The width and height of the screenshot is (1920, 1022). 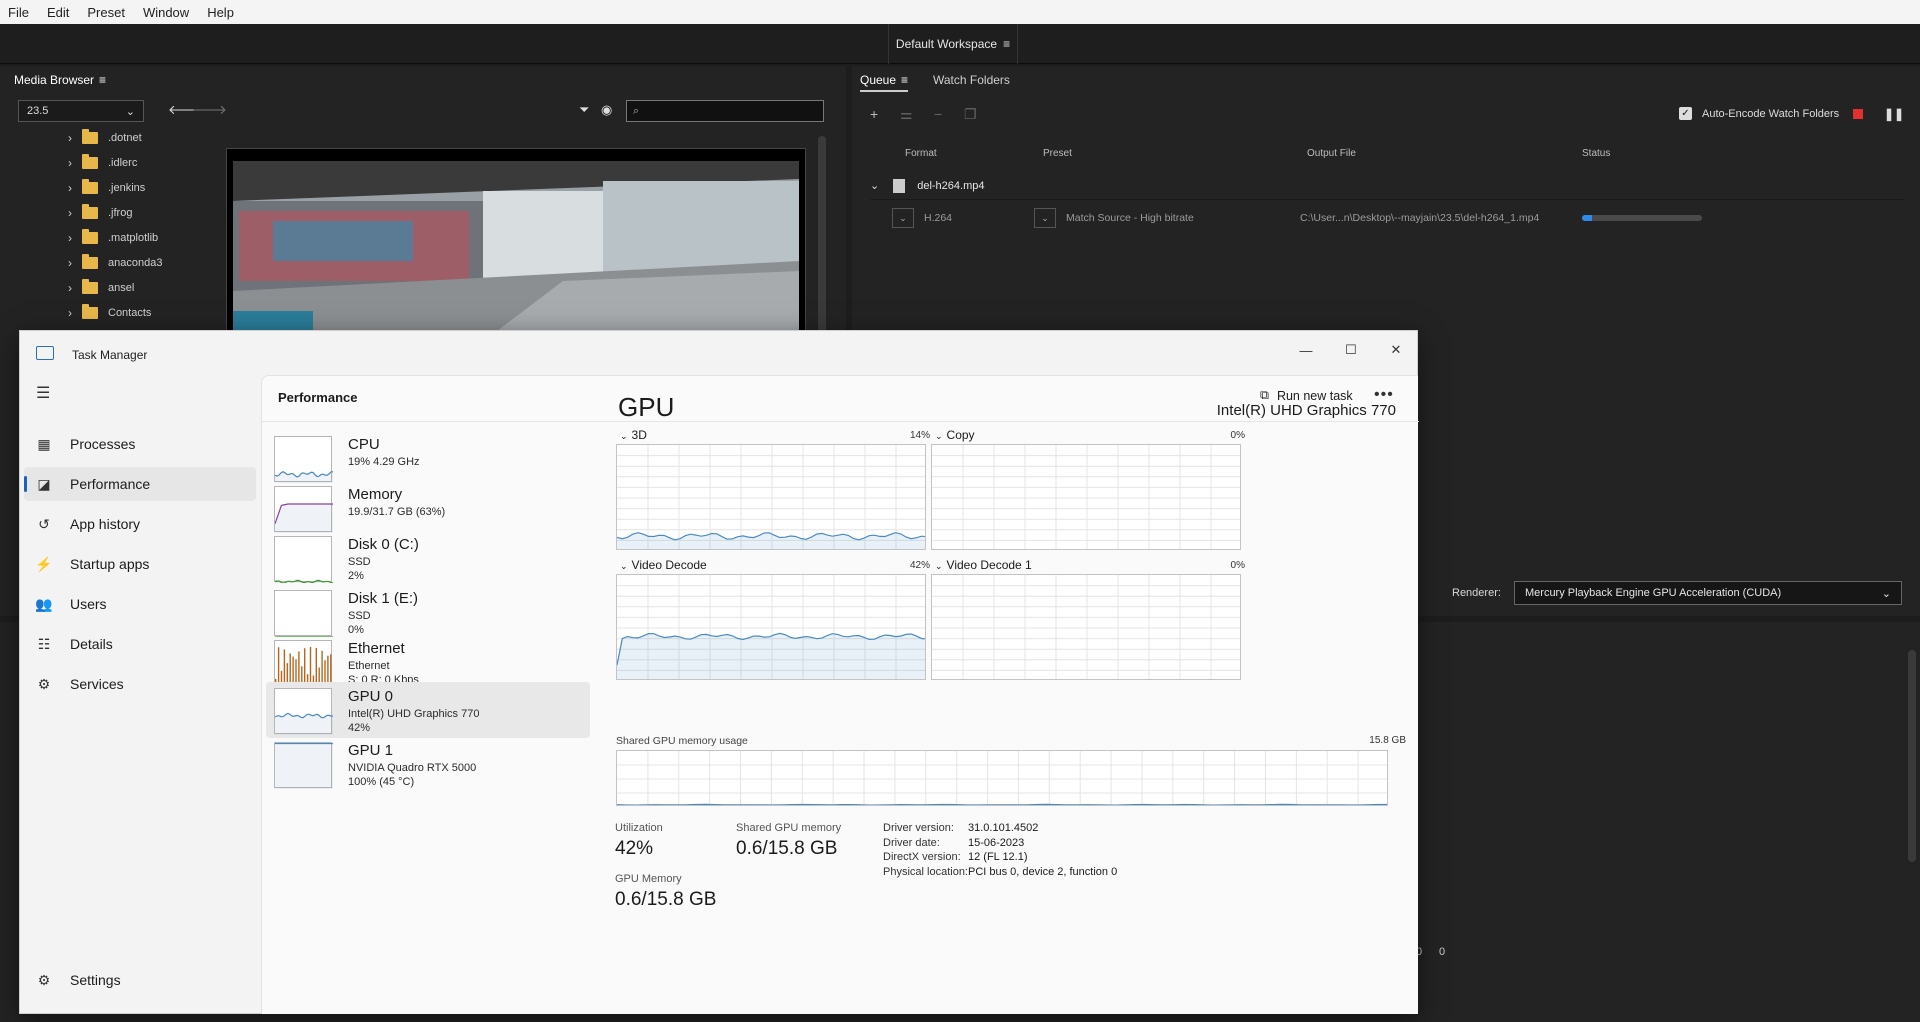 What do you see at coordinates (105, 138) in the screenshot?
I see `folder-item: › .dotnet` at bounding box center [105, 138].